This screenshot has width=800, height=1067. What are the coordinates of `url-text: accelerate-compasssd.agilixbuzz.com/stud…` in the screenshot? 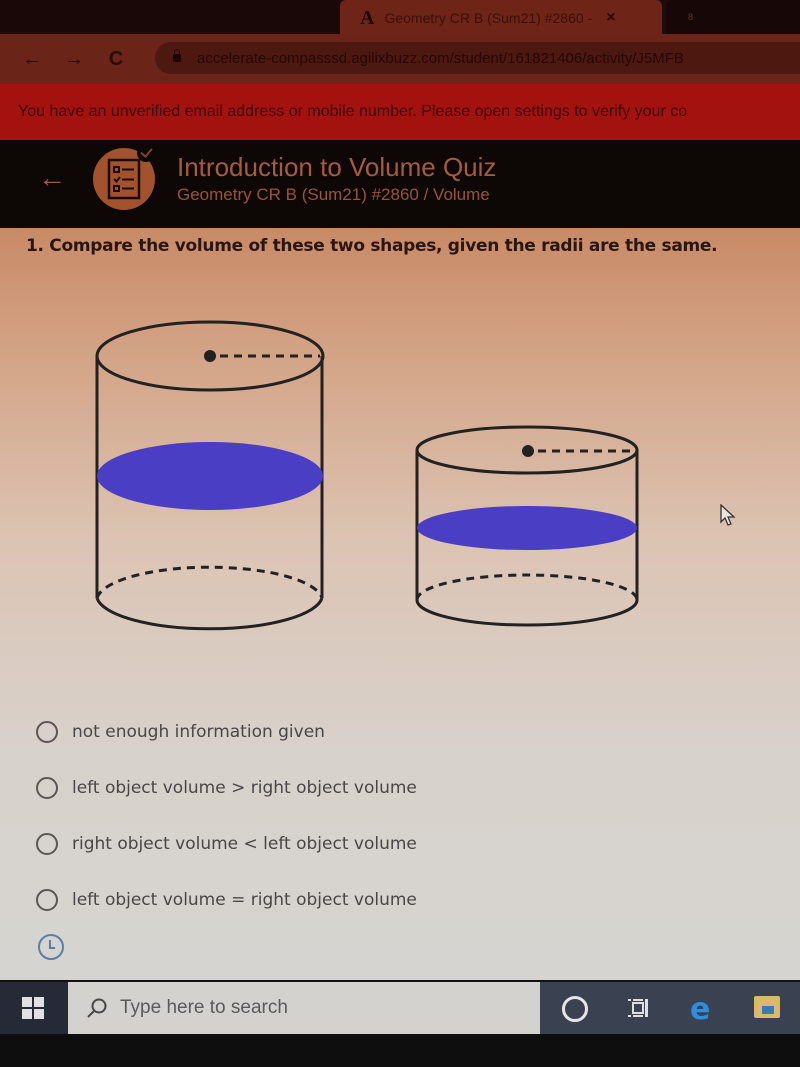 It's located at (440, 58).